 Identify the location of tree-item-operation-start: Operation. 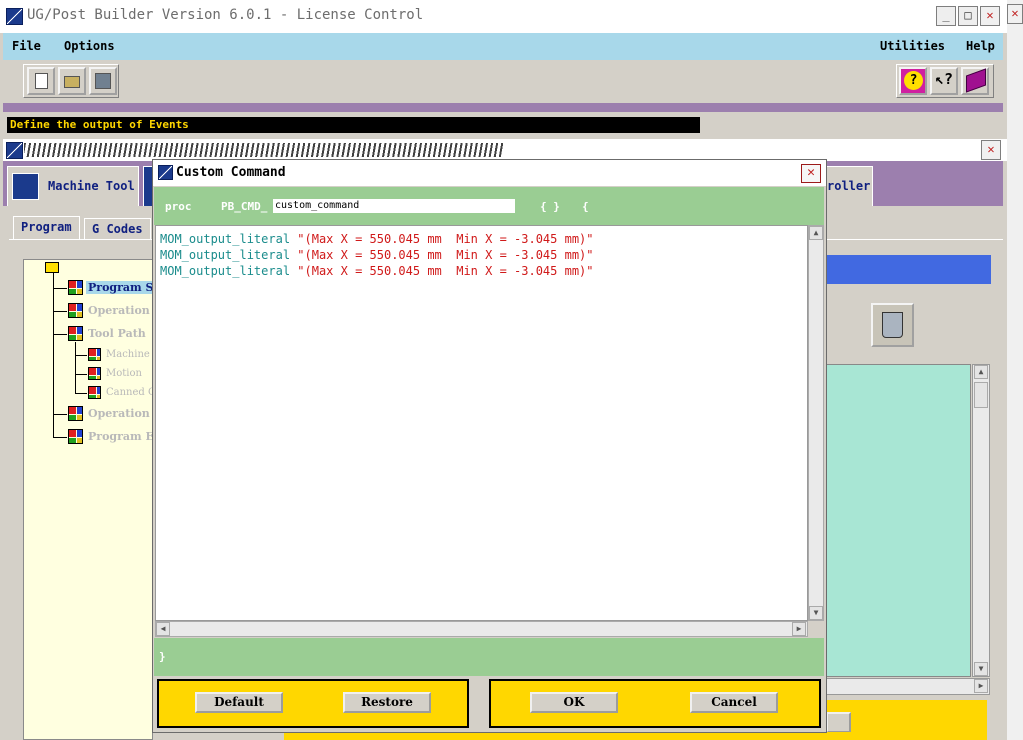
(119, 310).